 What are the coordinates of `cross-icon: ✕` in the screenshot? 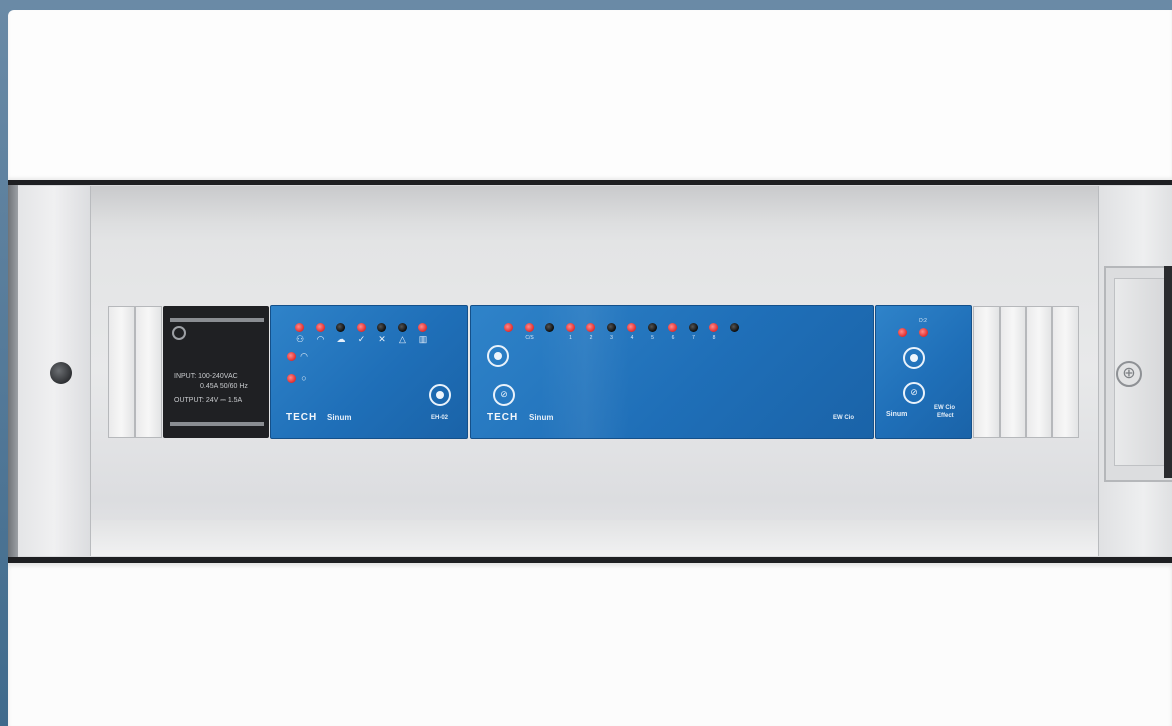 It's located at (382, 339).